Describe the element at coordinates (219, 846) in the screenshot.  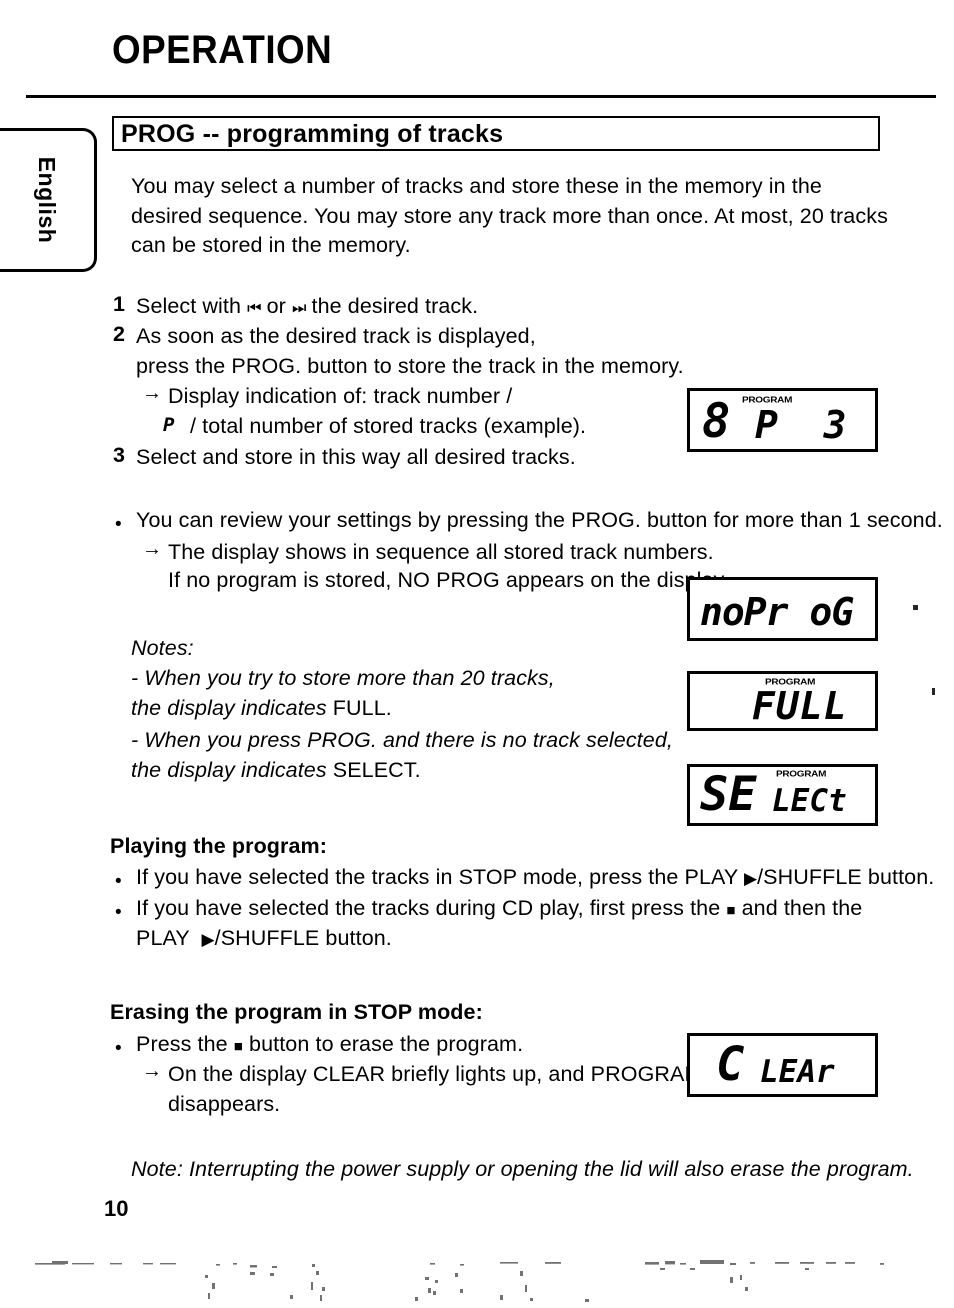
I see `playing-heading: Playing the program:` at that location.